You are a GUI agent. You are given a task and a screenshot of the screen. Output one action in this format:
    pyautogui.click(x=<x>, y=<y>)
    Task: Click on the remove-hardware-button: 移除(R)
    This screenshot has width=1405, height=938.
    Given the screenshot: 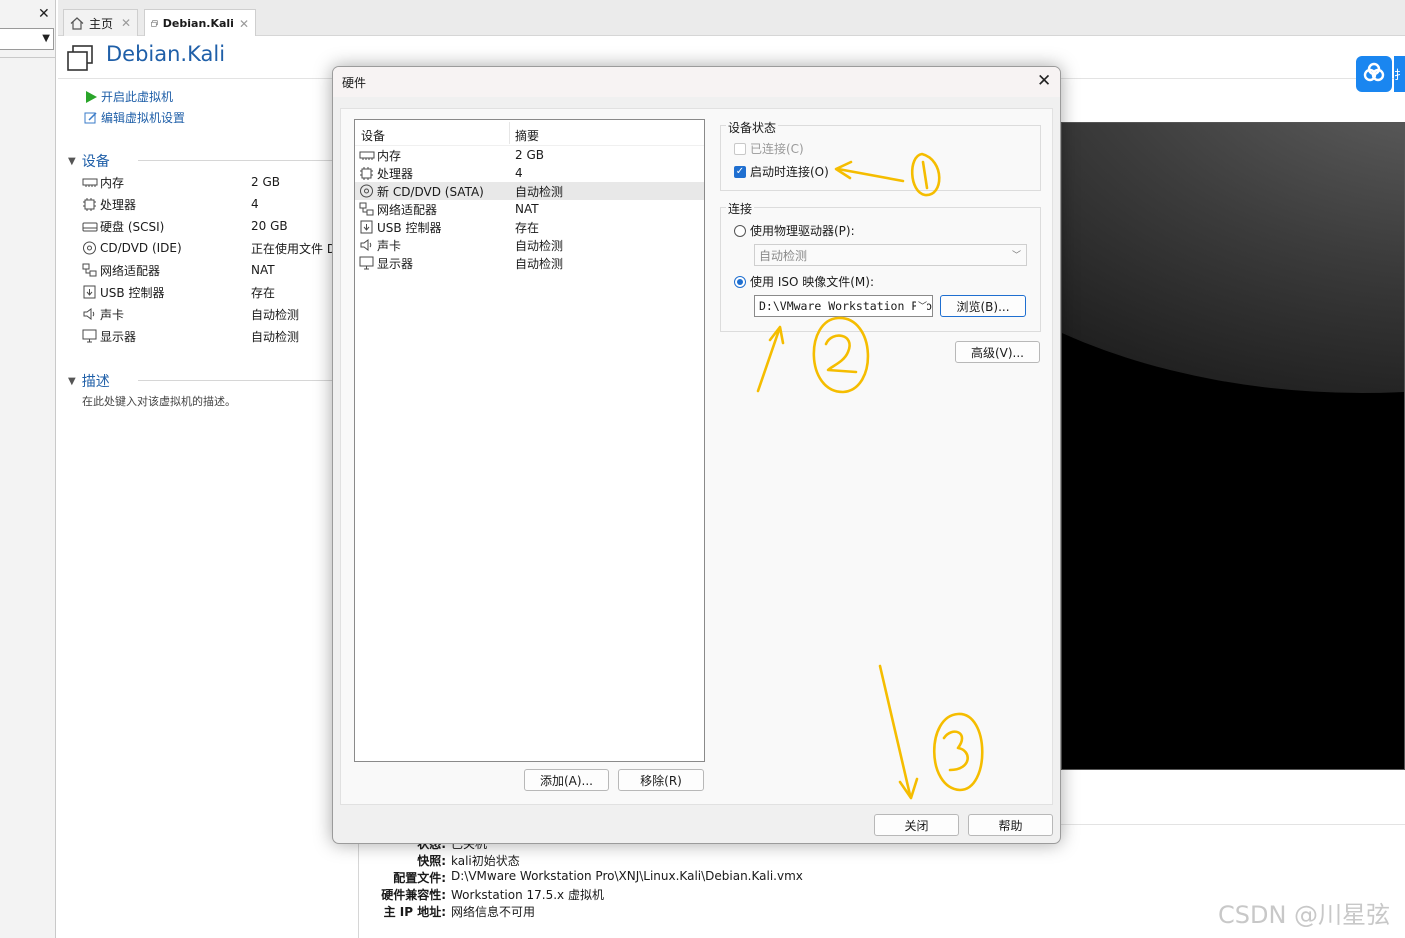 What is the action you would take?
    pyautogui.click(x=661, y=780)
    